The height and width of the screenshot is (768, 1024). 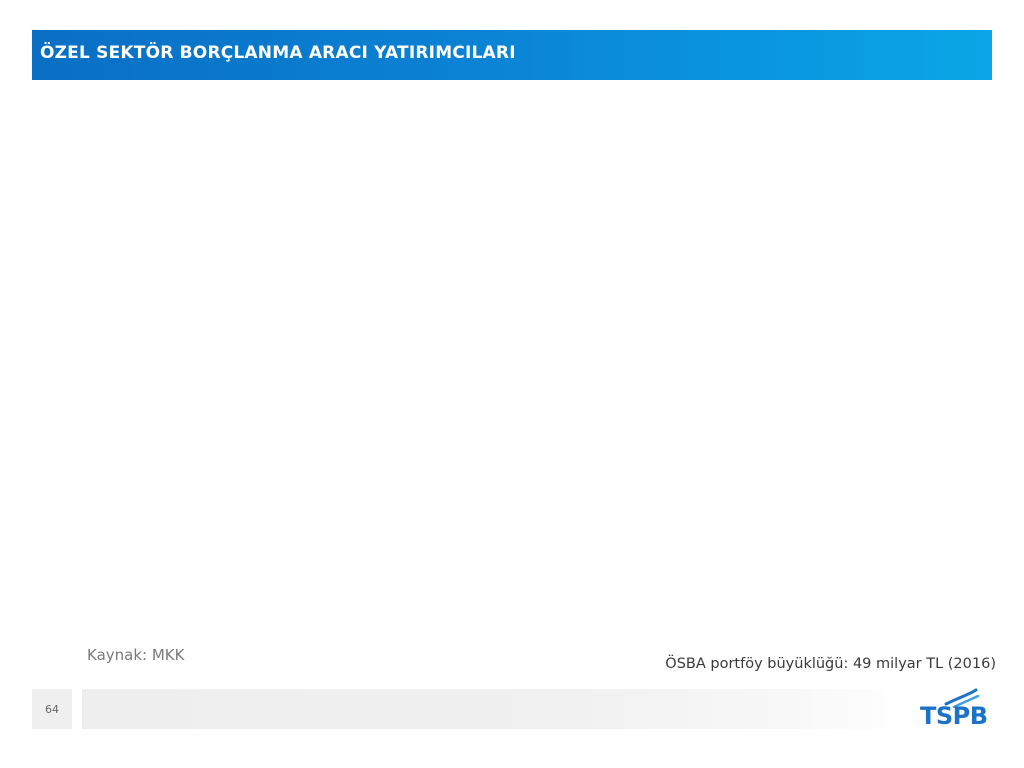 What do you see at coordinates (954, 716) in the screenshot?
I see `logo-text: TSPB` at bounding box center [954, 716].